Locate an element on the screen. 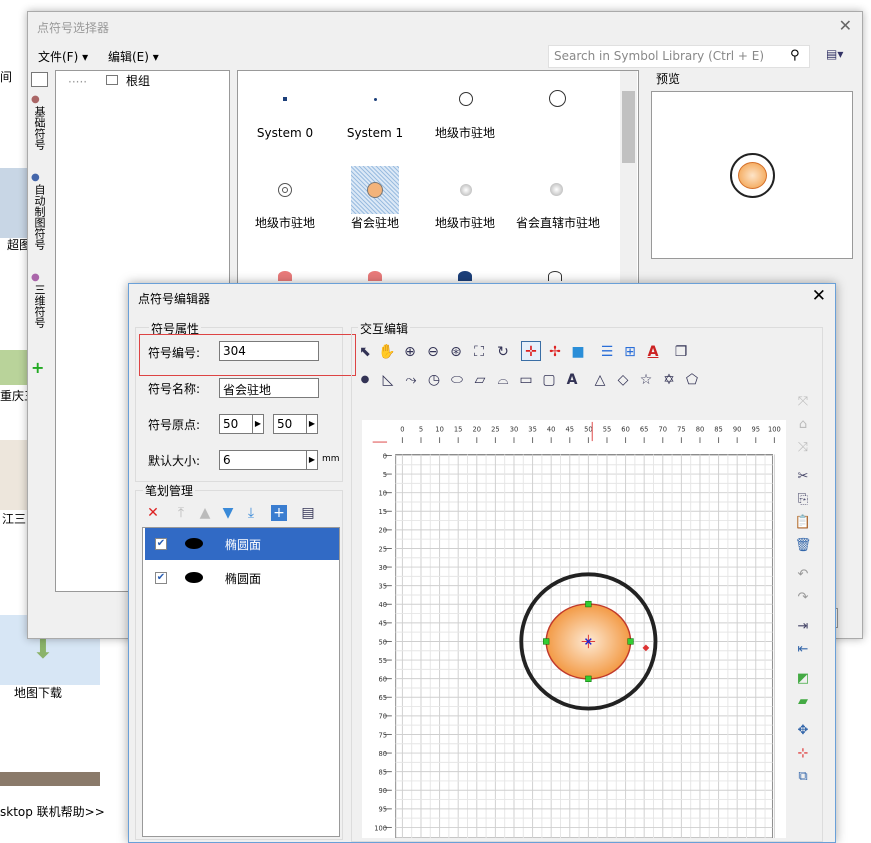 This screenshot has height=843, width=871. draw-rectangle-icon: ▭ is located at coordinates (526, 380).